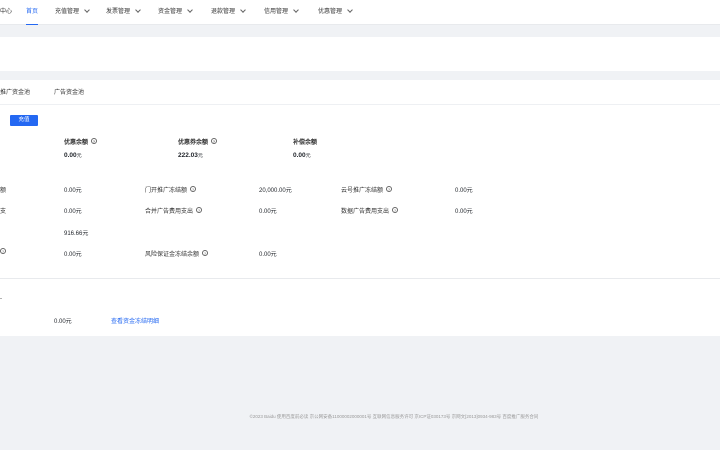 Image resolution: width=720 pixels, height=450 pixels. What do you see at coordinates (193, 143) in the screenshot?
I see `label-text: 优惠券余额` at bounding box center [193, 143].